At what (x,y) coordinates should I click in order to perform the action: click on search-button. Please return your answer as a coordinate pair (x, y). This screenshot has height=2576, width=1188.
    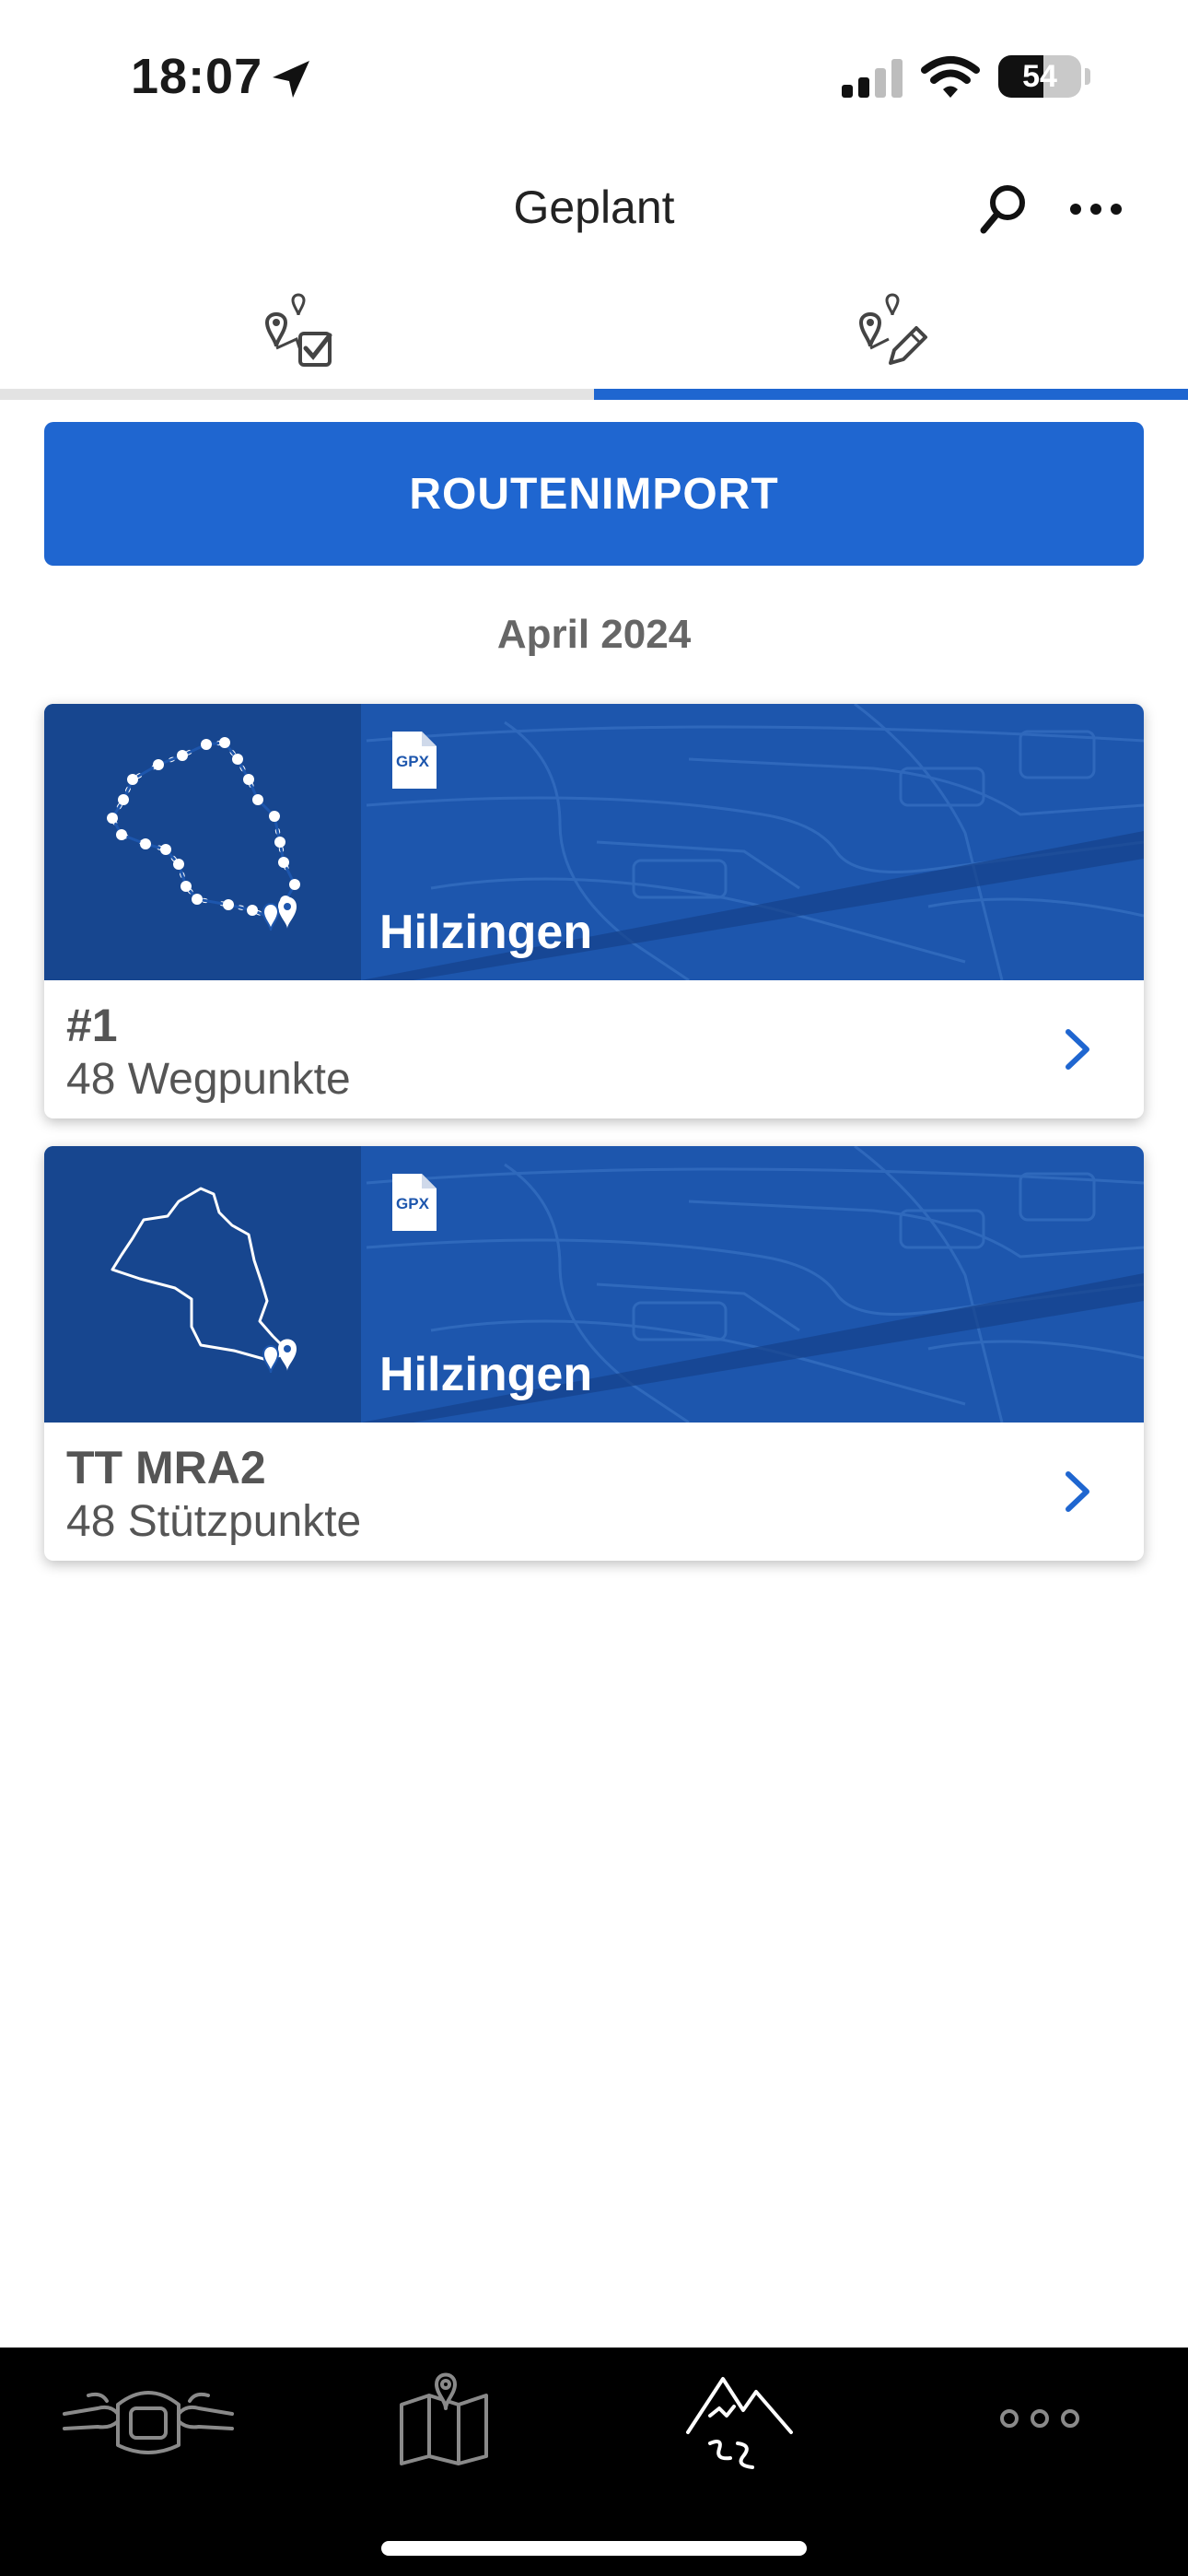
    Looking at the image, I should click on (1004, 211).